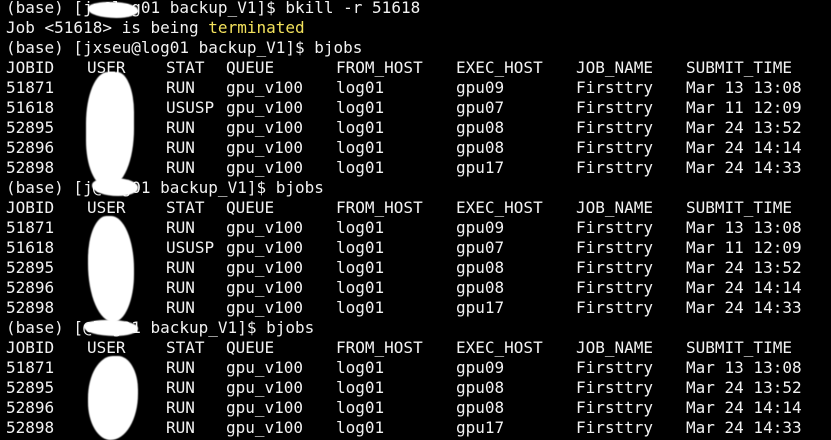  Describe the element at coordinates (261, 8) in the screenshot. I see `text-segment: @log01 backup_V1]$ bkill -r 51618` at that location.